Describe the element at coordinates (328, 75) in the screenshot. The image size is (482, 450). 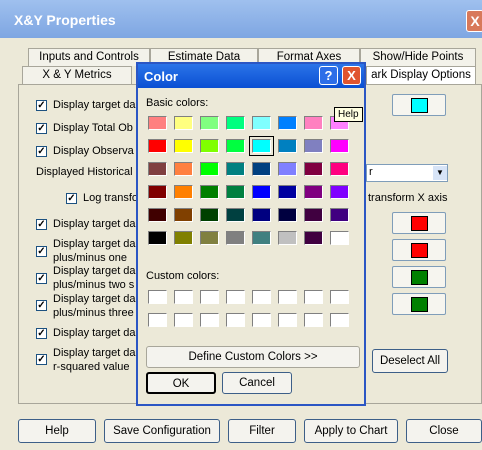
I see `help-icon: ?` at that location.